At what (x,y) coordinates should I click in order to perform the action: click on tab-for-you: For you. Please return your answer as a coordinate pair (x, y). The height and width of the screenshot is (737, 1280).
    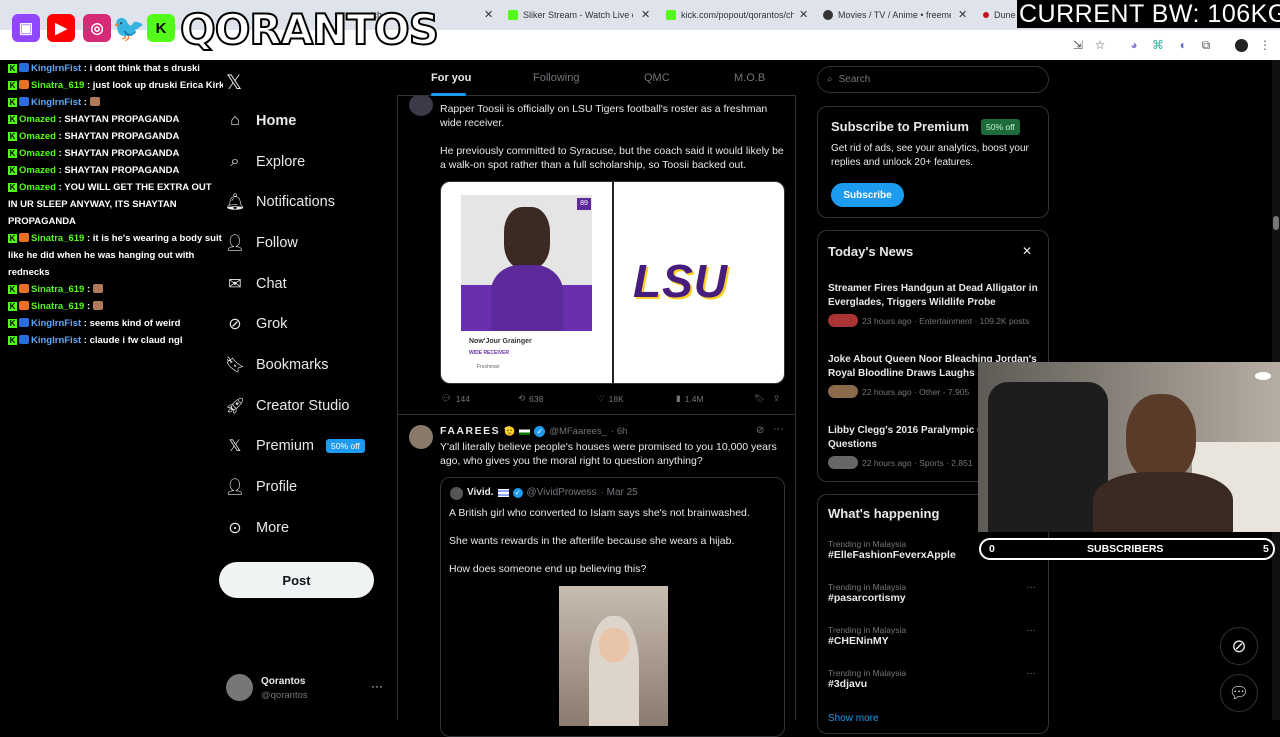
    Looking at the image, I should click on (451, 78).